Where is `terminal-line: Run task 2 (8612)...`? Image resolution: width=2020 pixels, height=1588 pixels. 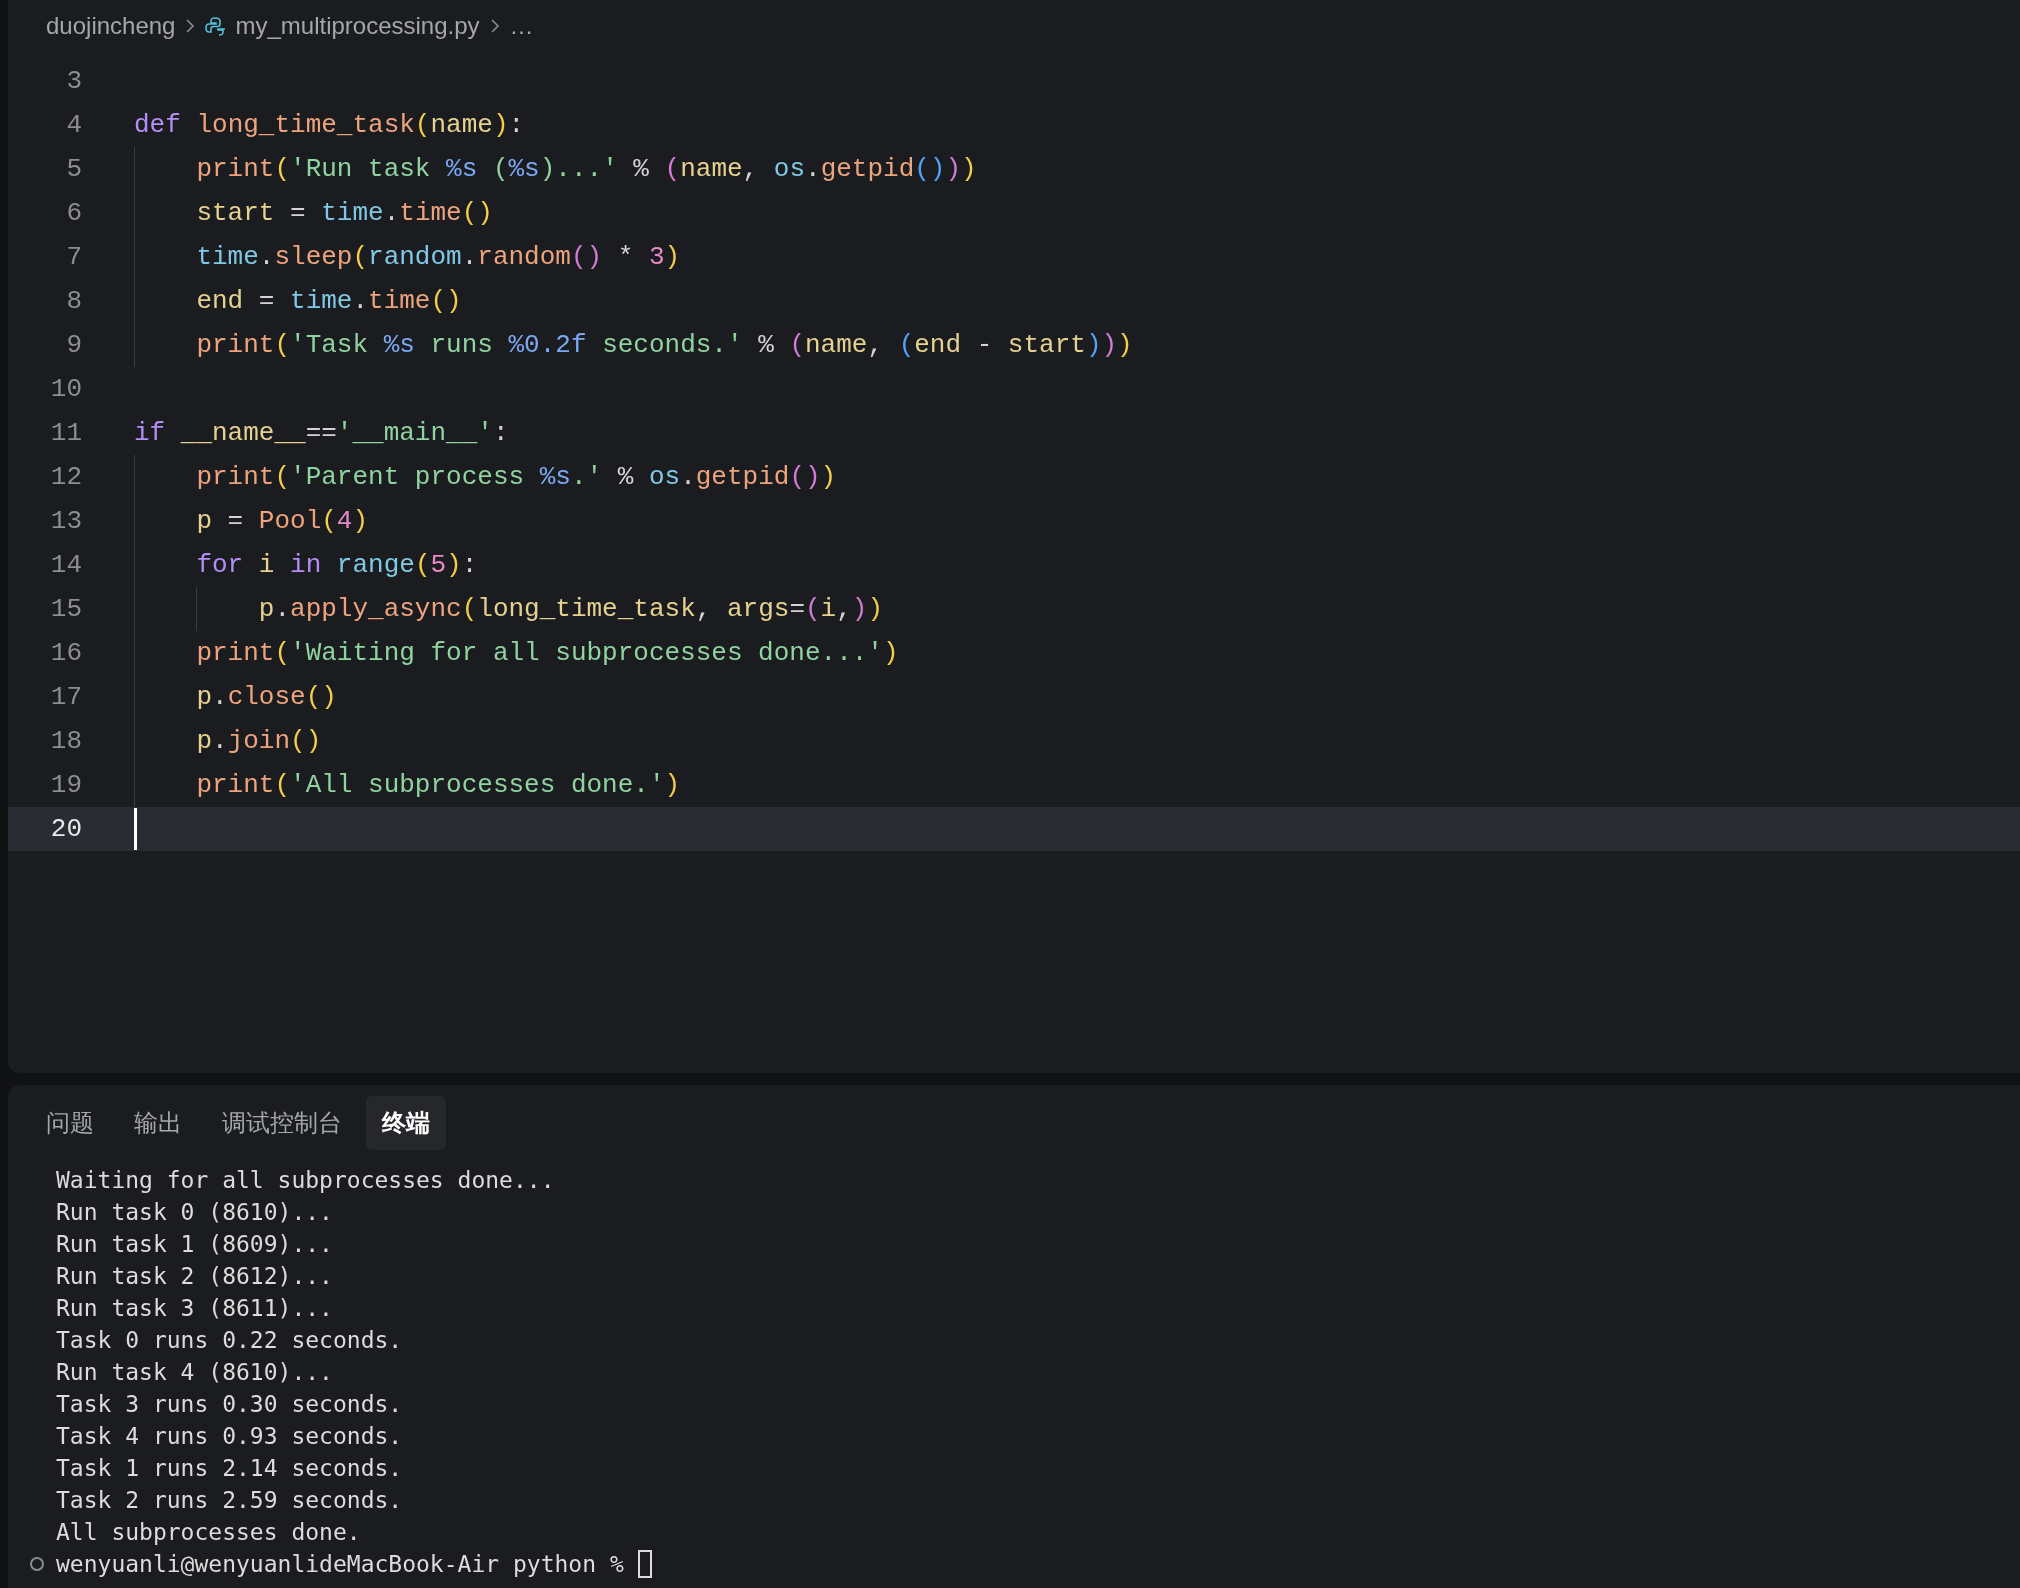 terminal-line: Run task 2 (8612)... is located at coordinates (194, 1276).